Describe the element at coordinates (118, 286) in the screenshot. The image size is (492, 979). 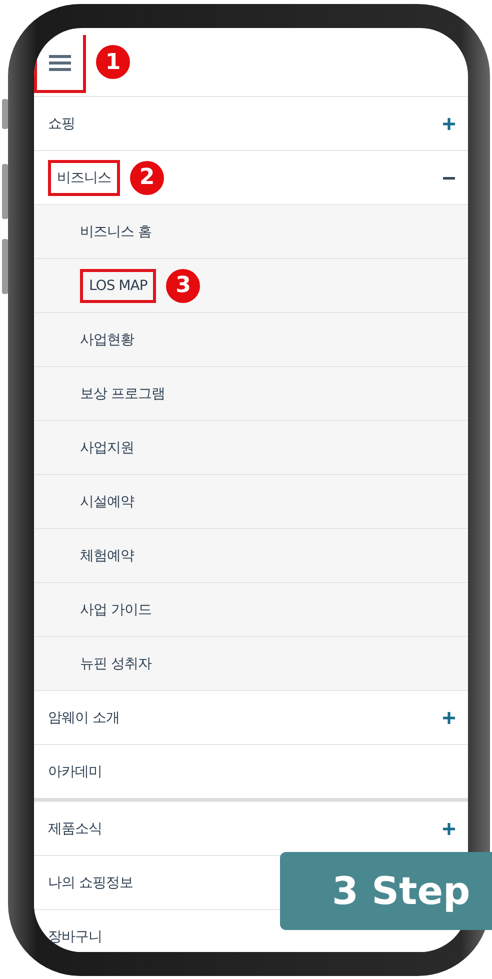
I see `submenu-item: LOS MAP` at that location.